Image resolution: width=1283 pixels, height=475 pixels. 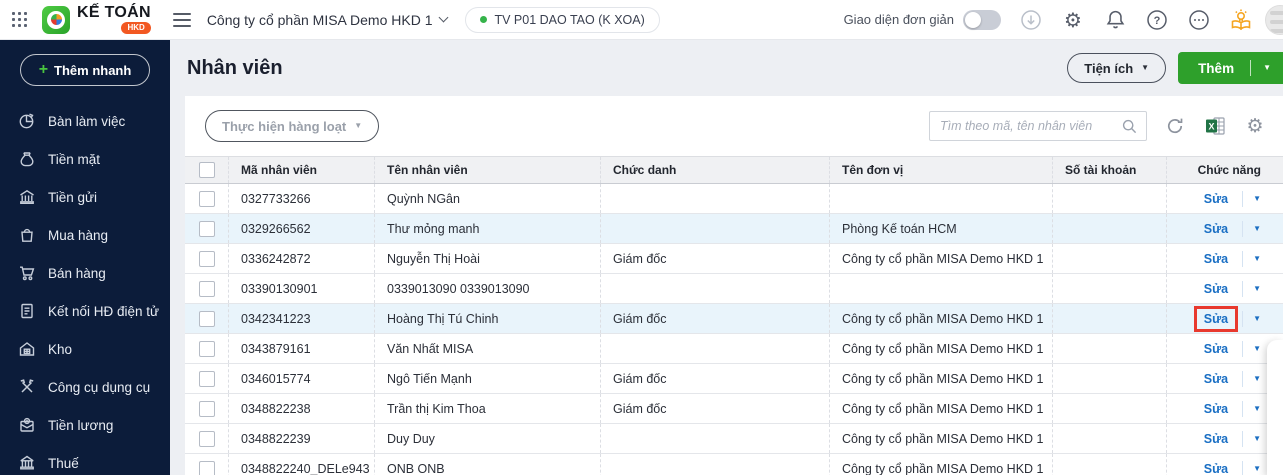 What do you see at coordinates (302, 438) in the screenshot?
I see `cell-code: 0348822239` at bounding box center [302, 438].